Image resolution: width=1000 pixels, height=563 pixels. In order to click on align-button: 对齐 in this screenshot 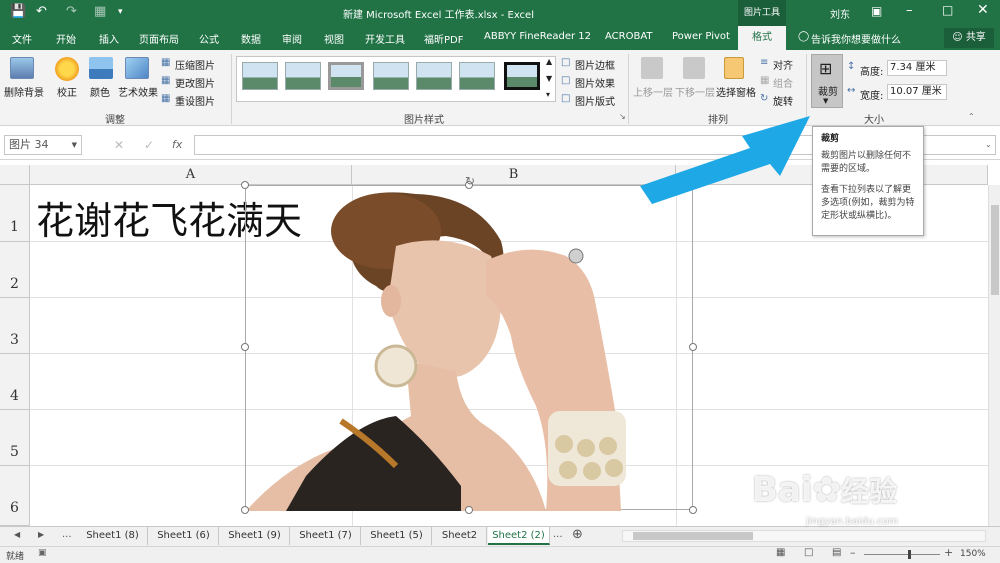, I will do `click(783, 64)`.